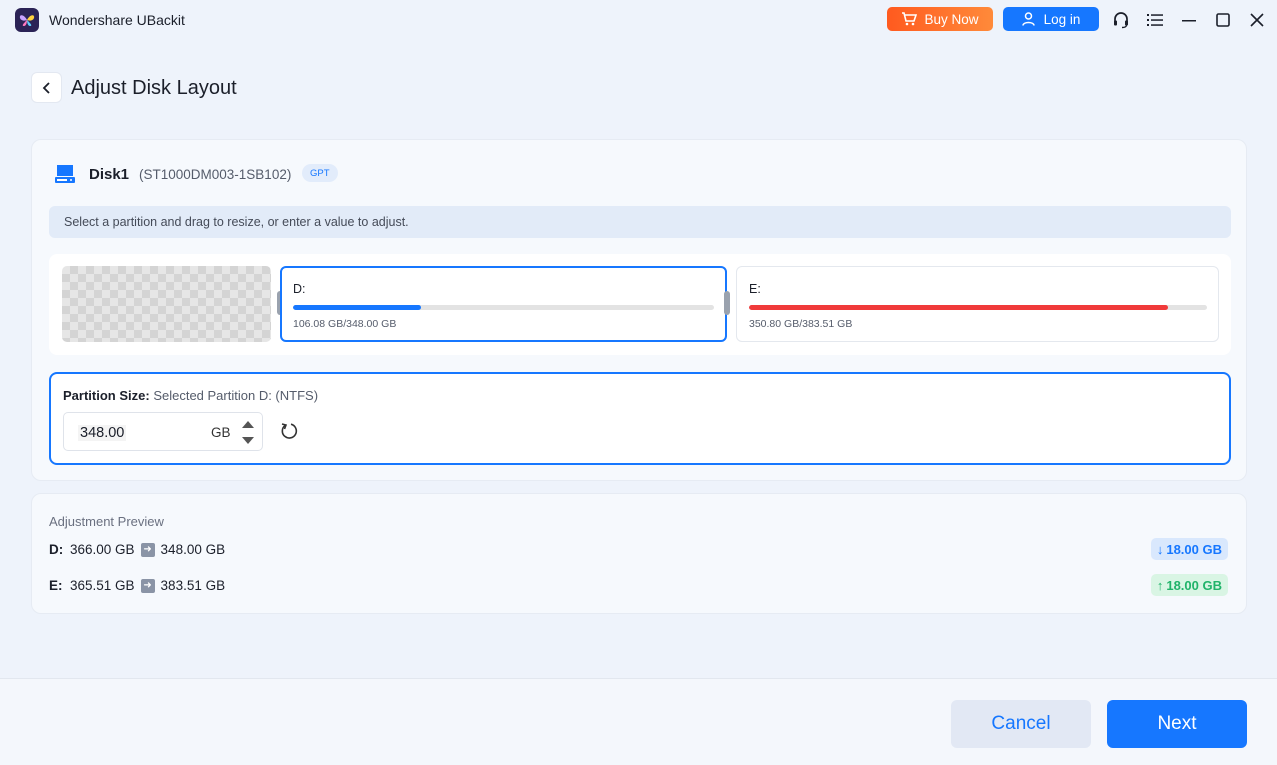 The image size is (1277, 765). Describe the element at coordinates (106, 395) in the screenshot. I see `partition-size-caption: Partition Size:` at that location.